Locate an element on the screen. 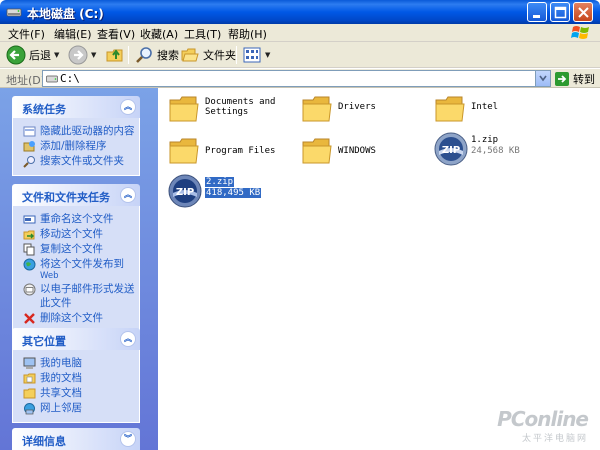 The width and height of the screenshot is (600, 450). expand-icon: ︾ is located at coordinates (128, 439).